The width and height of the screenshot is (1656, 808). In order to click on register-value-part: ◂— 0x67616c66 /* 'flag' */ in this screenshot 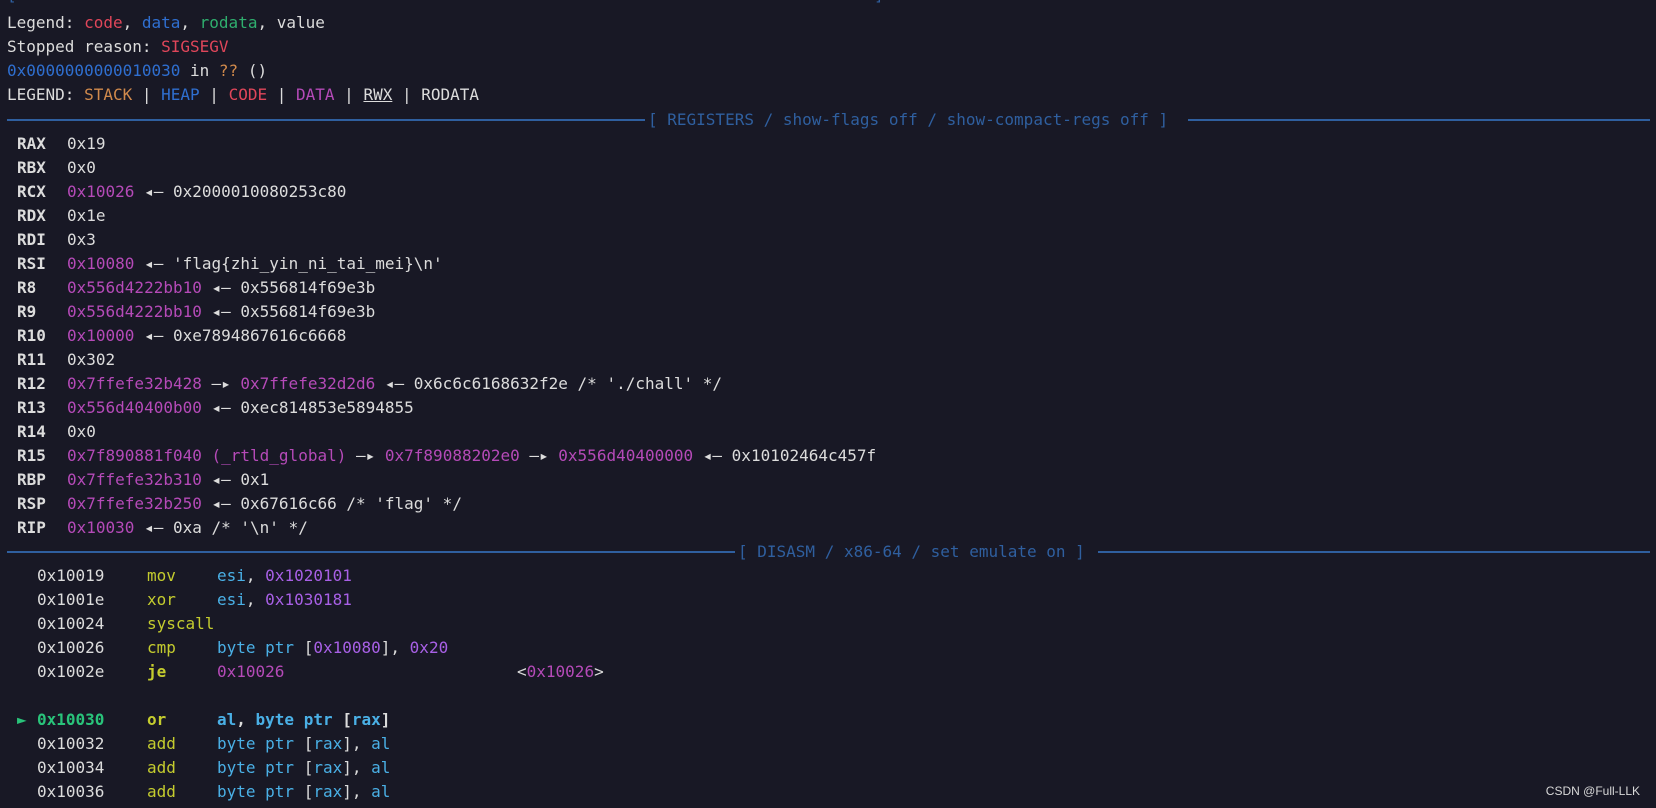, I will do `click(331, 503)`.